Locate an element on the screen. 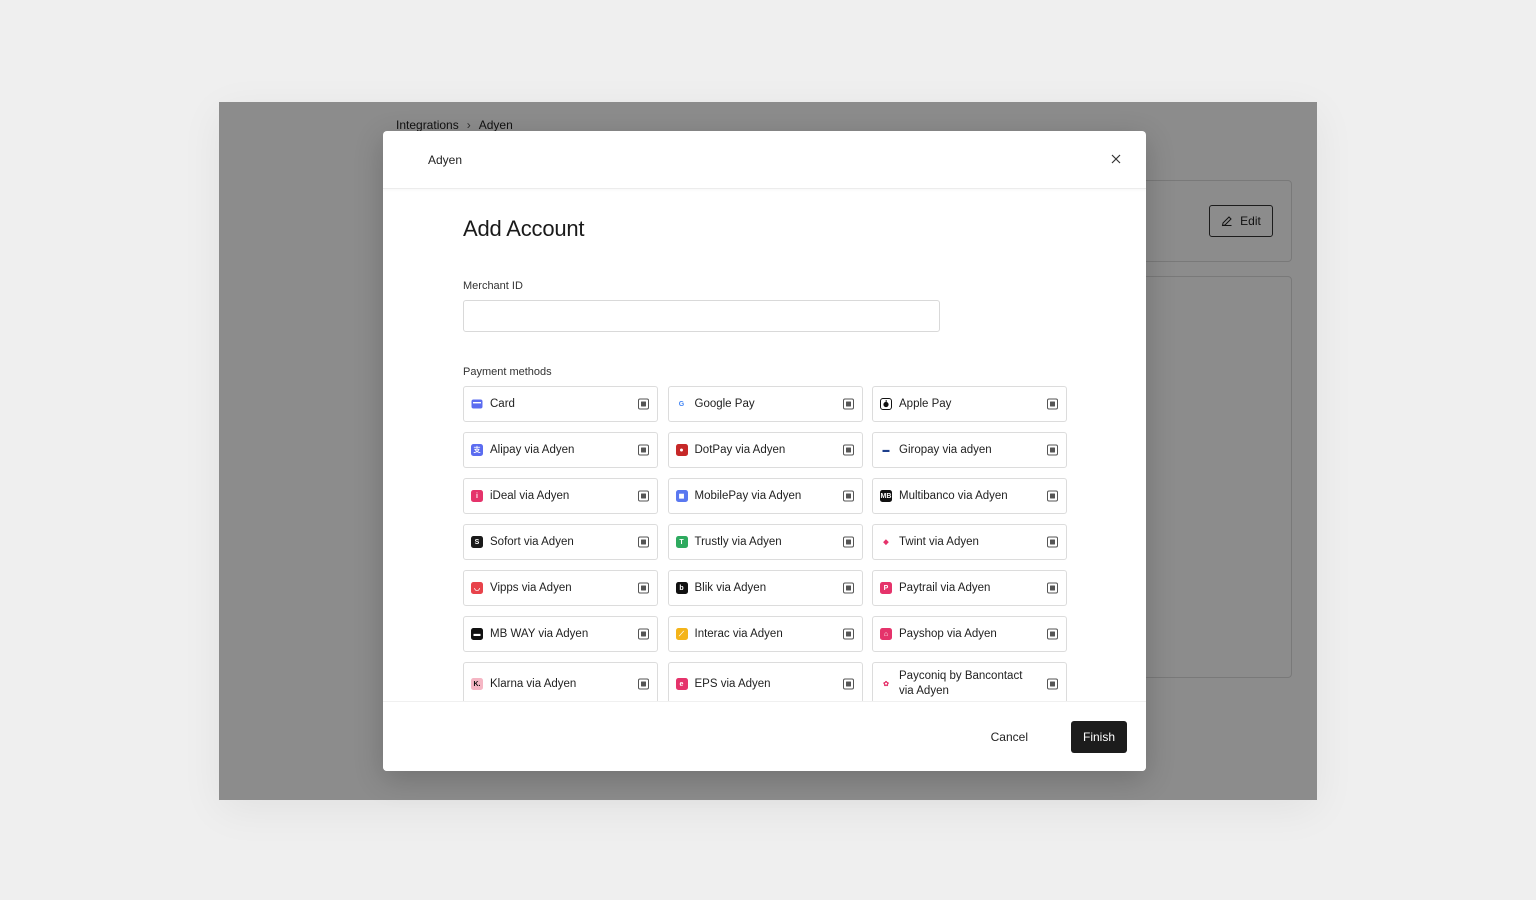  payment-method-label: Alipay via Adyen is located at coordinates (532, 449).